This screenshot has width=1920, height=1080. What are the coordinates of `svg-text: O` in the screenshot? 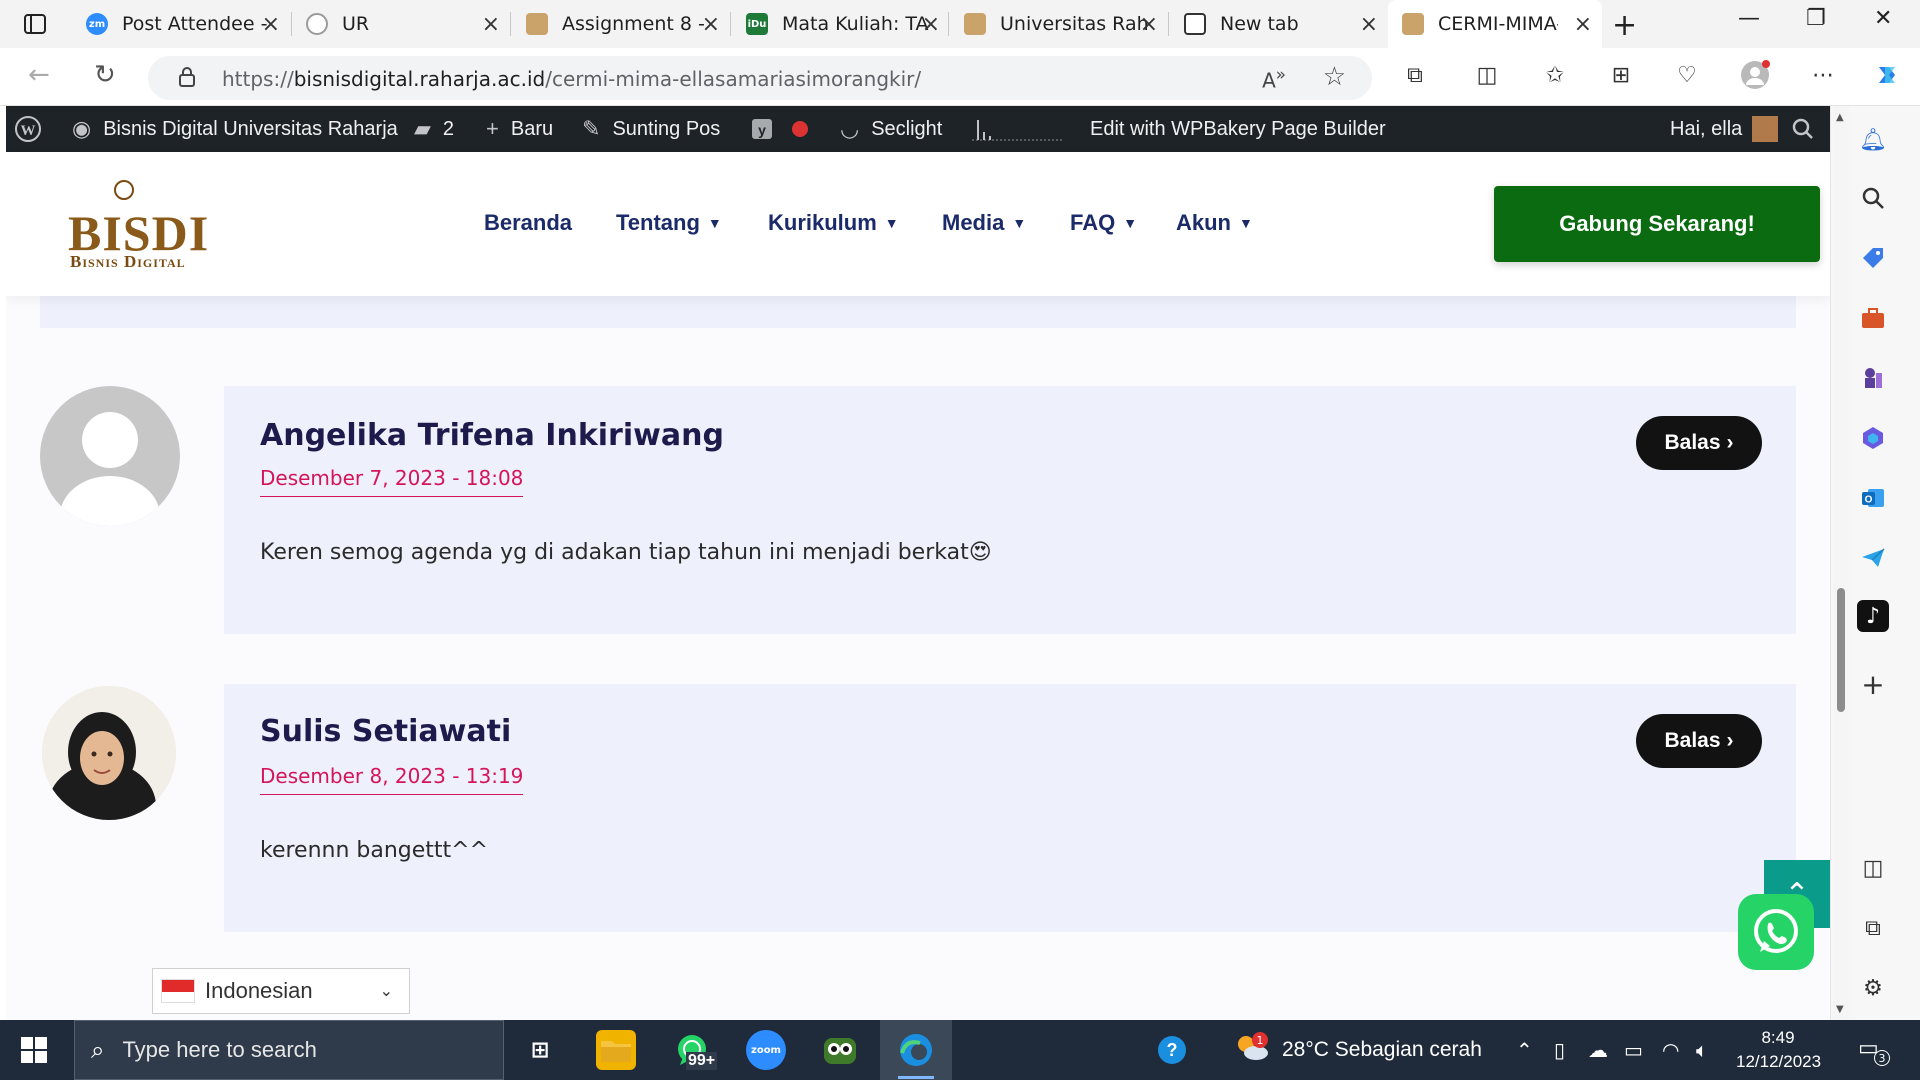 It's located at (1869, 500).